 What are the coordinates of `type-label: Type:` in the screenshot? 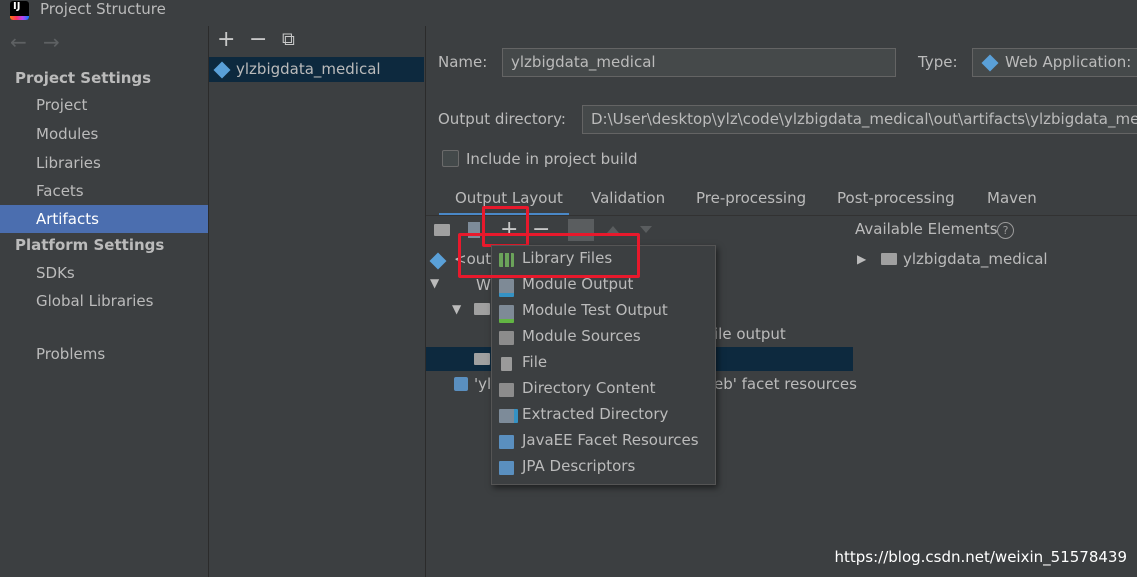 It's located at (938, 62).